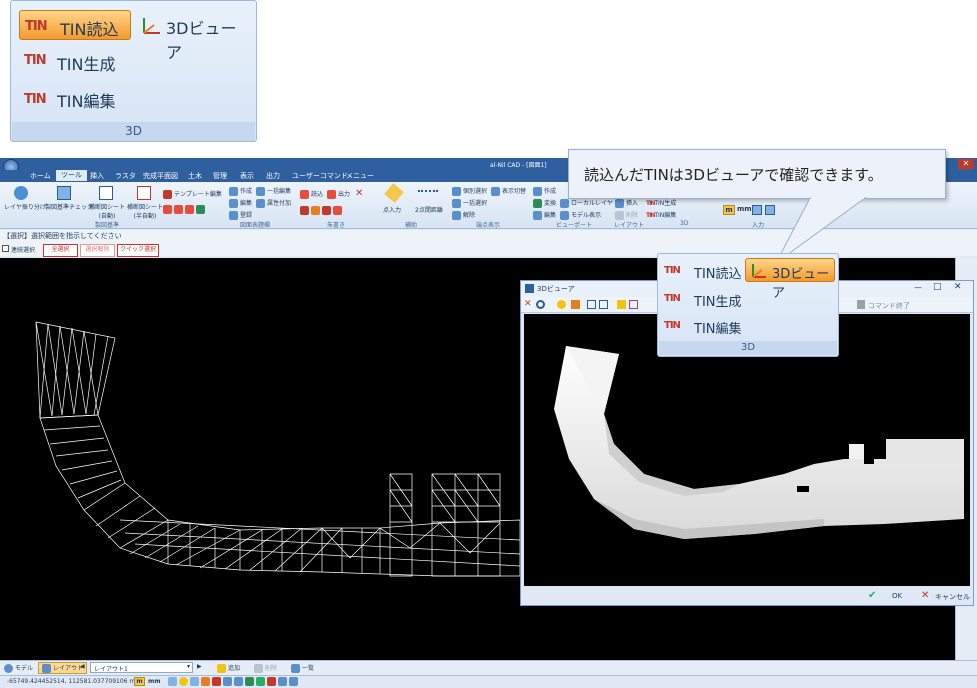  I want to click on cross-sheet-auto-button: 横断図シート (自動), so click(107, 211).